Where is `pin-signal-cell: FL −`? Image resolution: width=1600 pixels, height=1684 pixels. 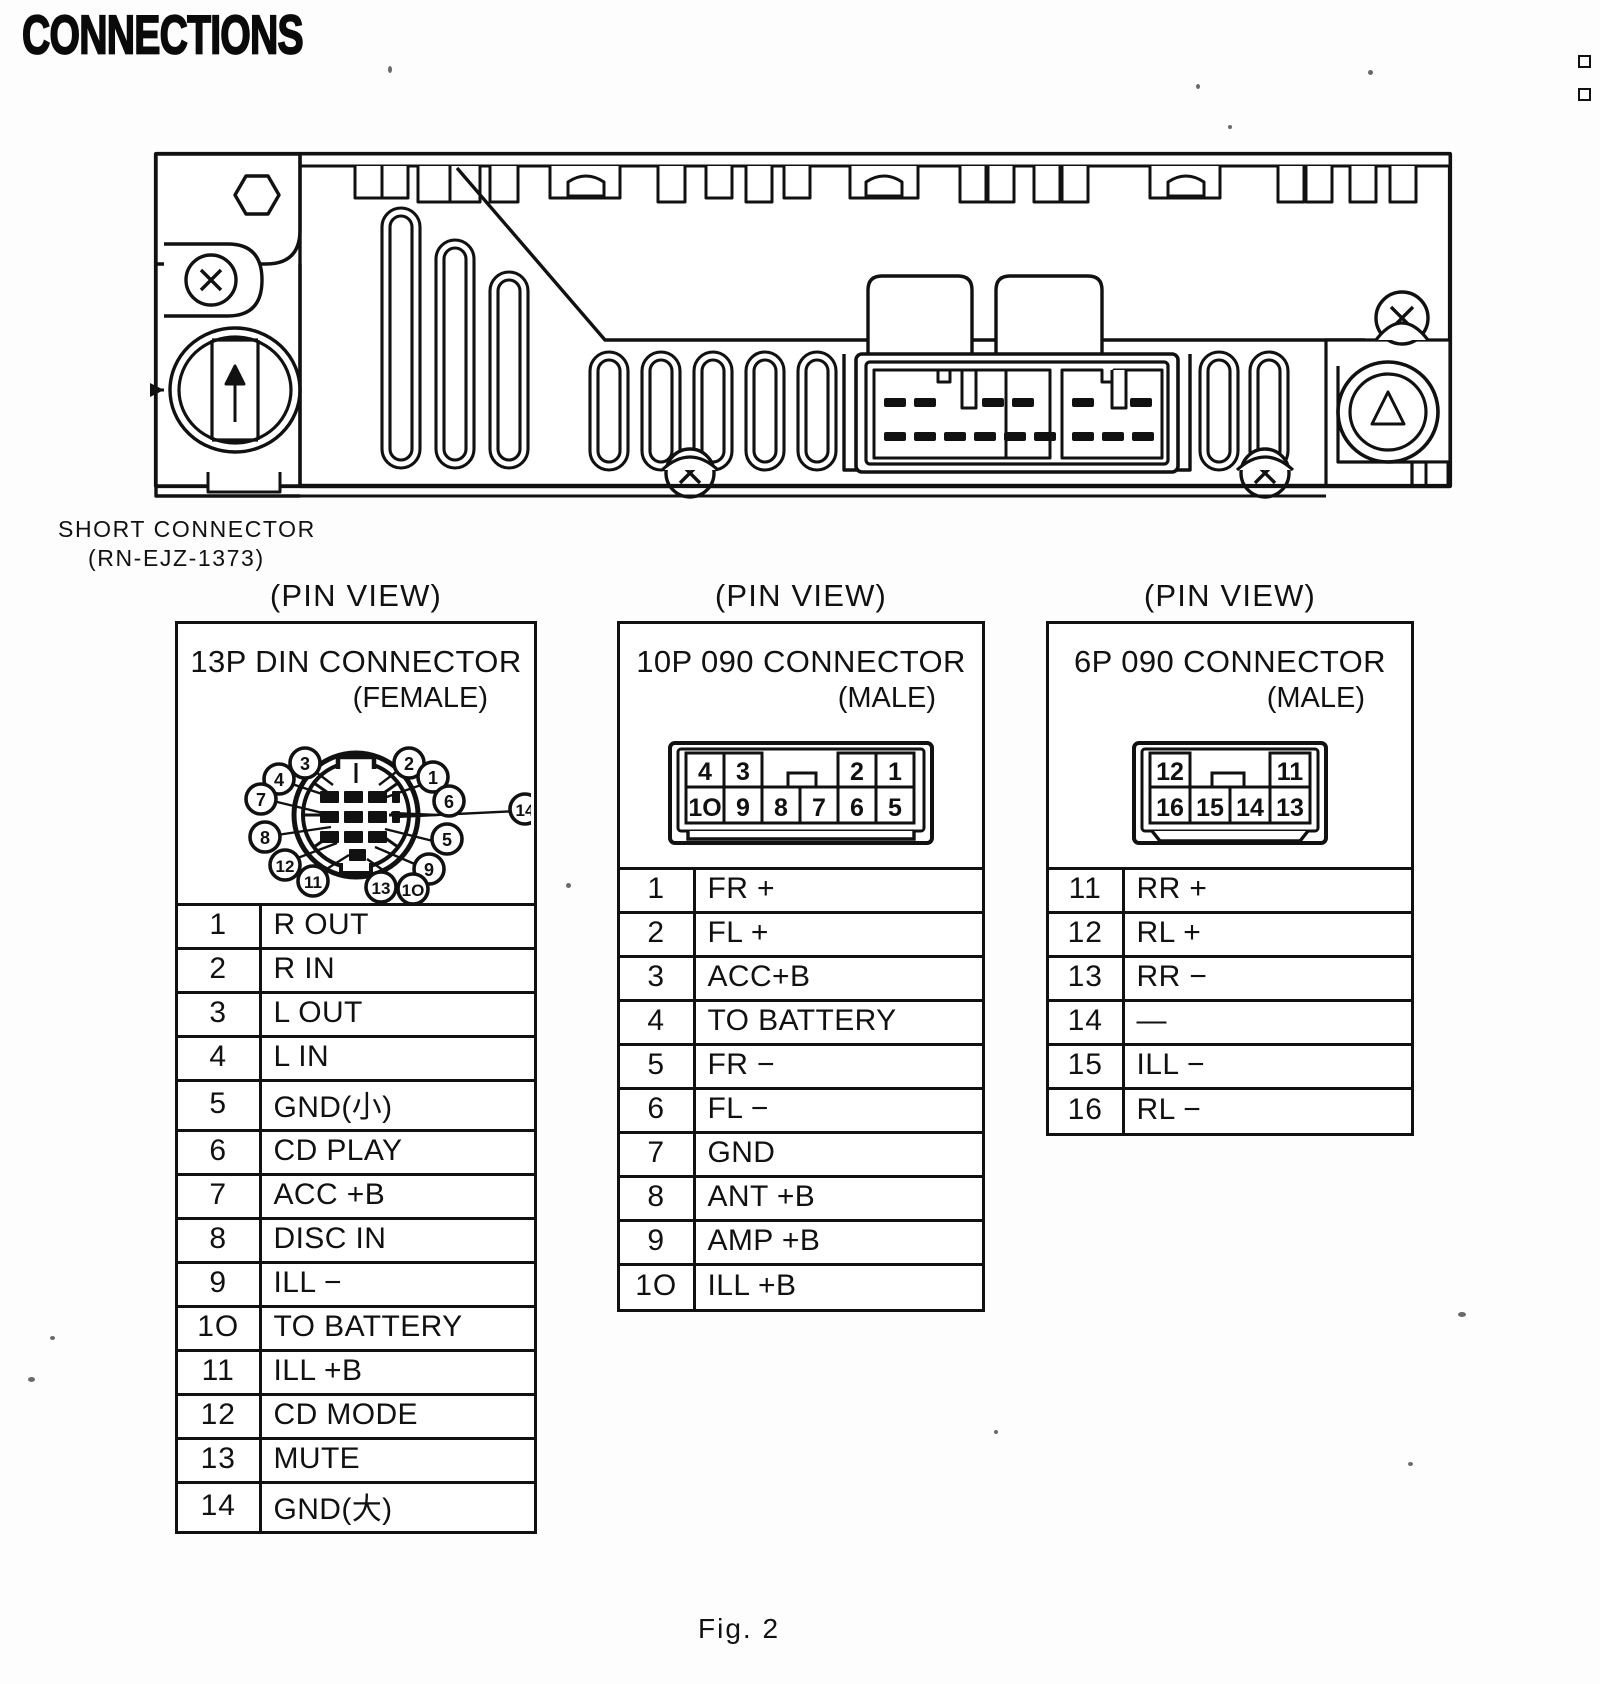
pin-signal-cell: FL − is located at coordinates (838, 1110).